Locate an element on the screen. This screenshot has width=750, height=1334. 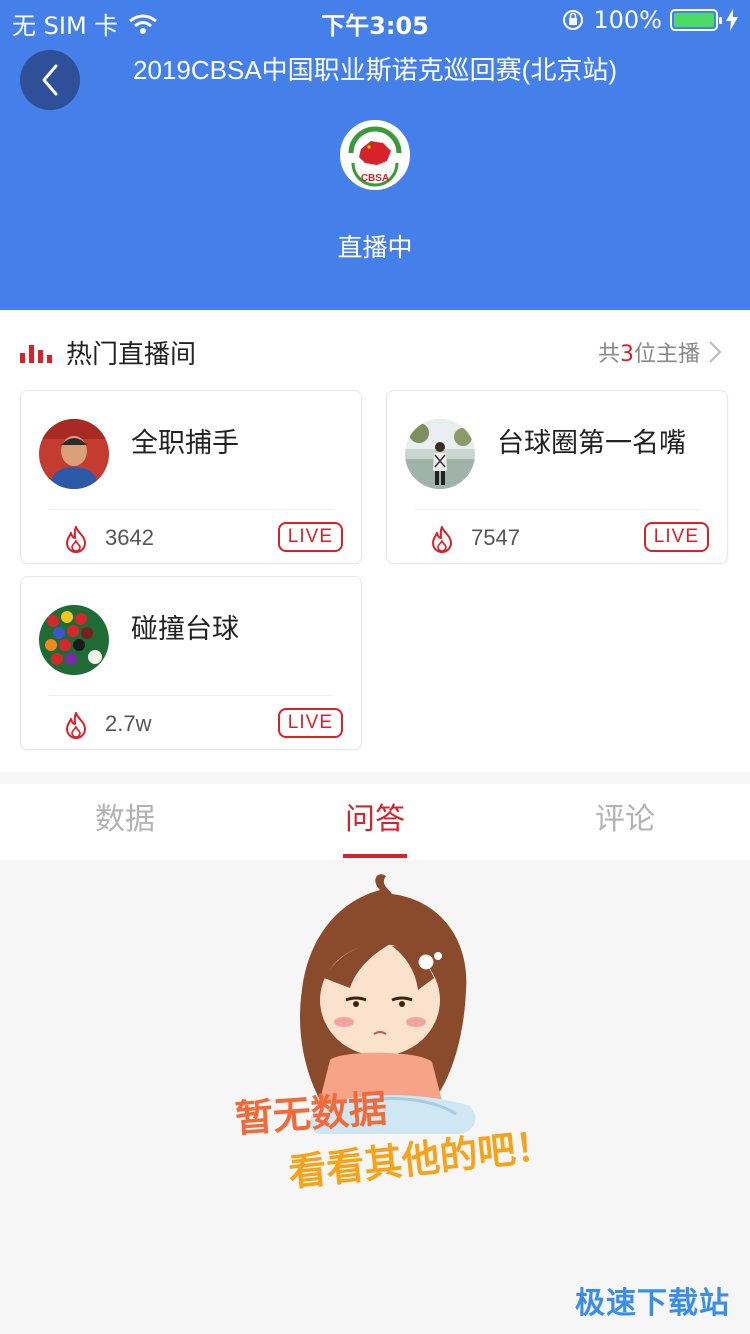
charging-icon is located at coordinates (732, 20).